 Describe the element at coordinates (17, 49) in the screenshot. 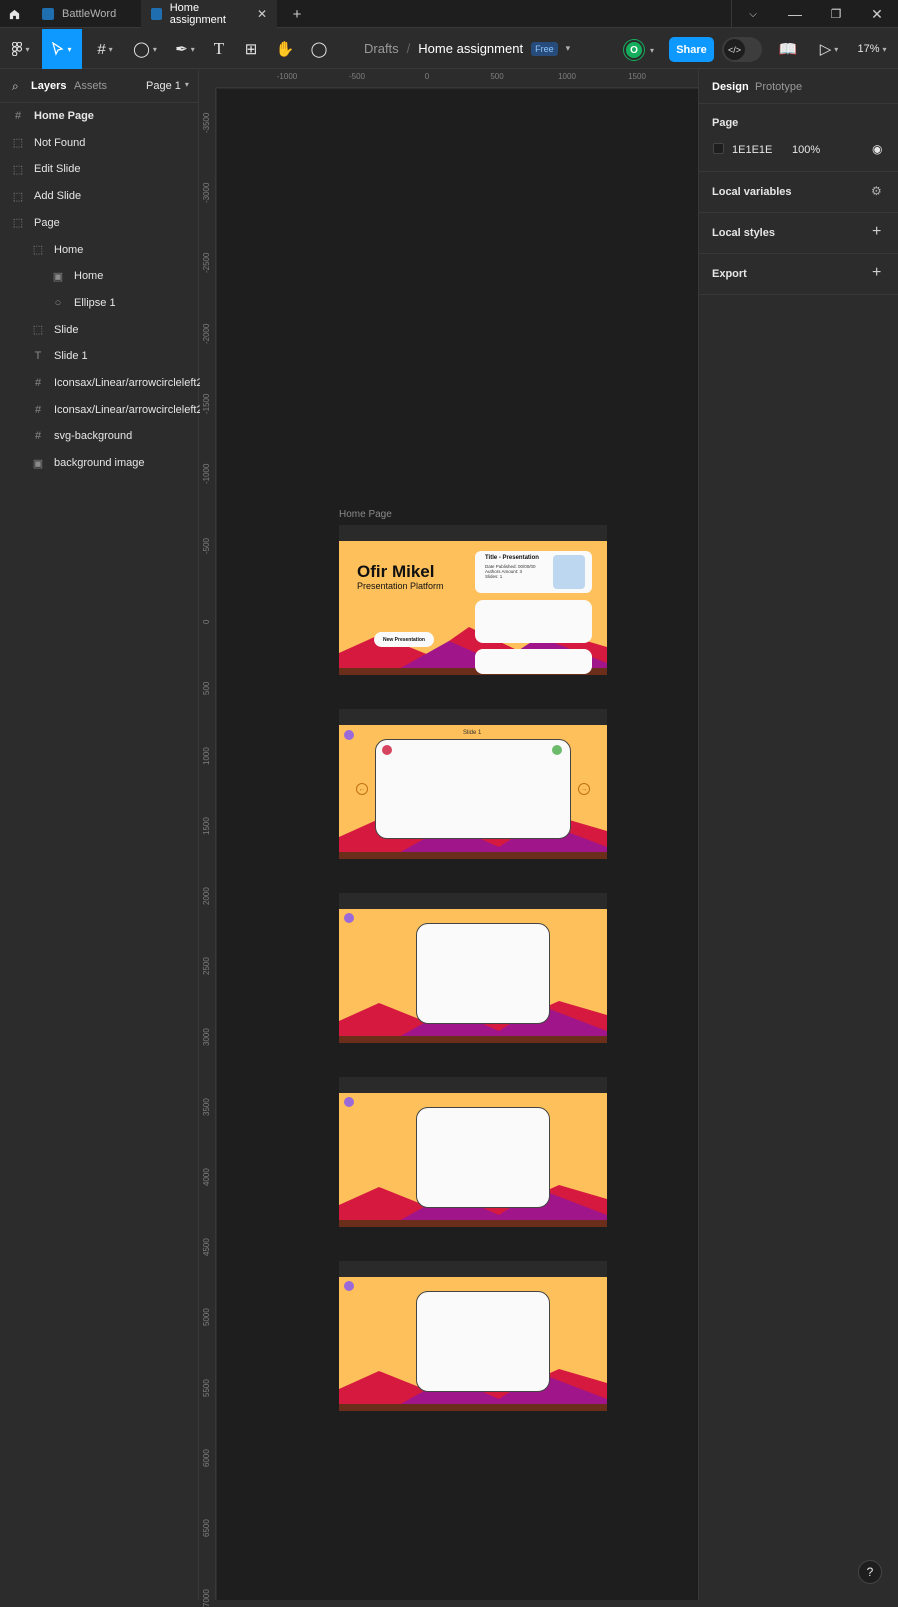

I see `figma-logo-icon` at that location.